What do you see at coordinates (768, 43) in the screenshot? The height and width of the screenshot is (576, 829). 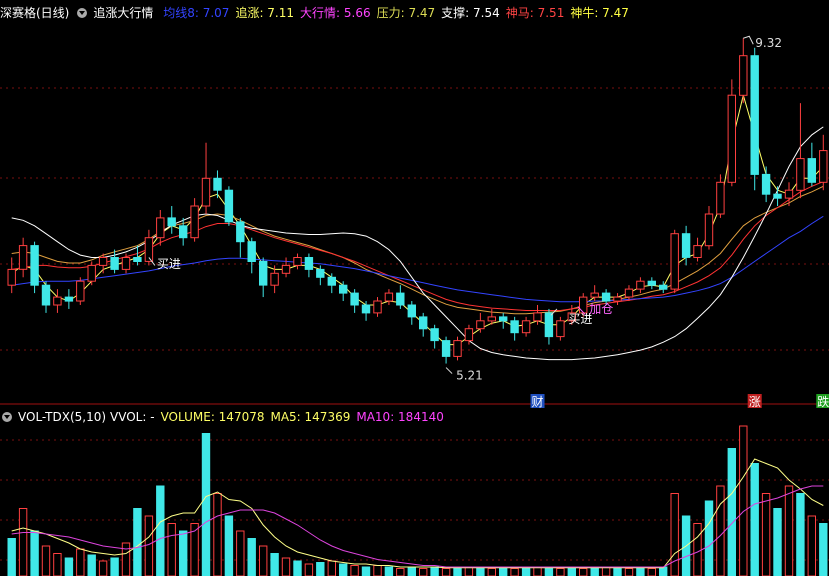 I see `high-label: 9.32` at bounding box center [768, 43].